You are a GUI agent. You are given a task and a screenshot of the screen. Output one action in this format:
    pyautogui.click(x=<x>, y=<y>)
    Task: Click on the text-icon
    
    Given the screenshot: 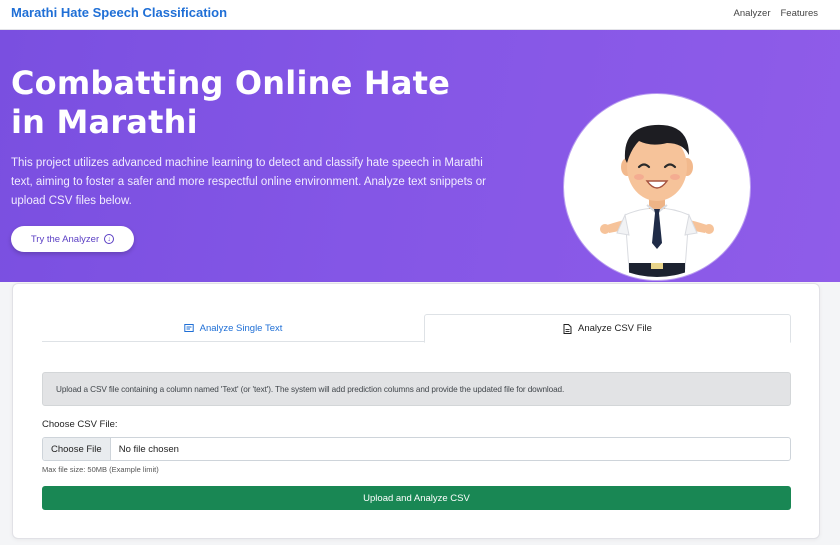 What is the action you would take?
    pyautogui.click(x=188, y=328)
    